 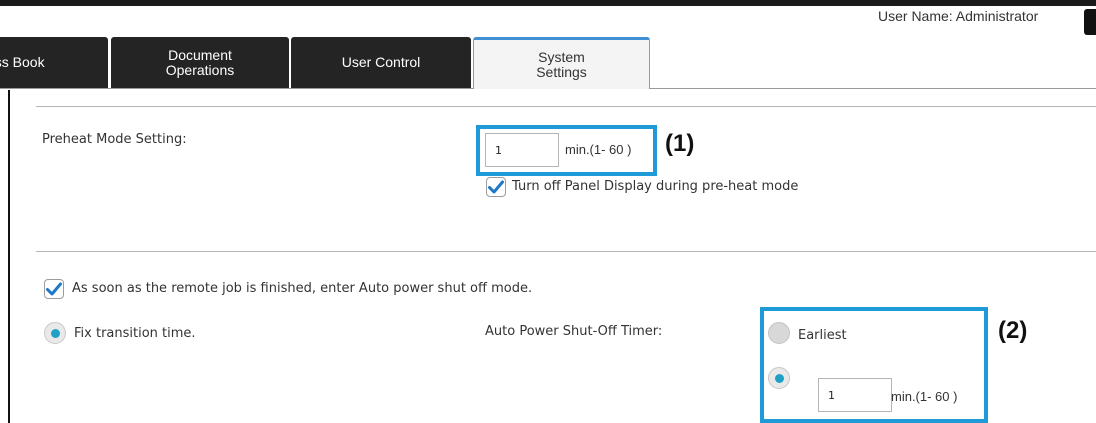 What do you see at coordinates (1013, 330) in the screenshot?
I see `callout-label-2: (2)` at bounding box center [1013, 330].